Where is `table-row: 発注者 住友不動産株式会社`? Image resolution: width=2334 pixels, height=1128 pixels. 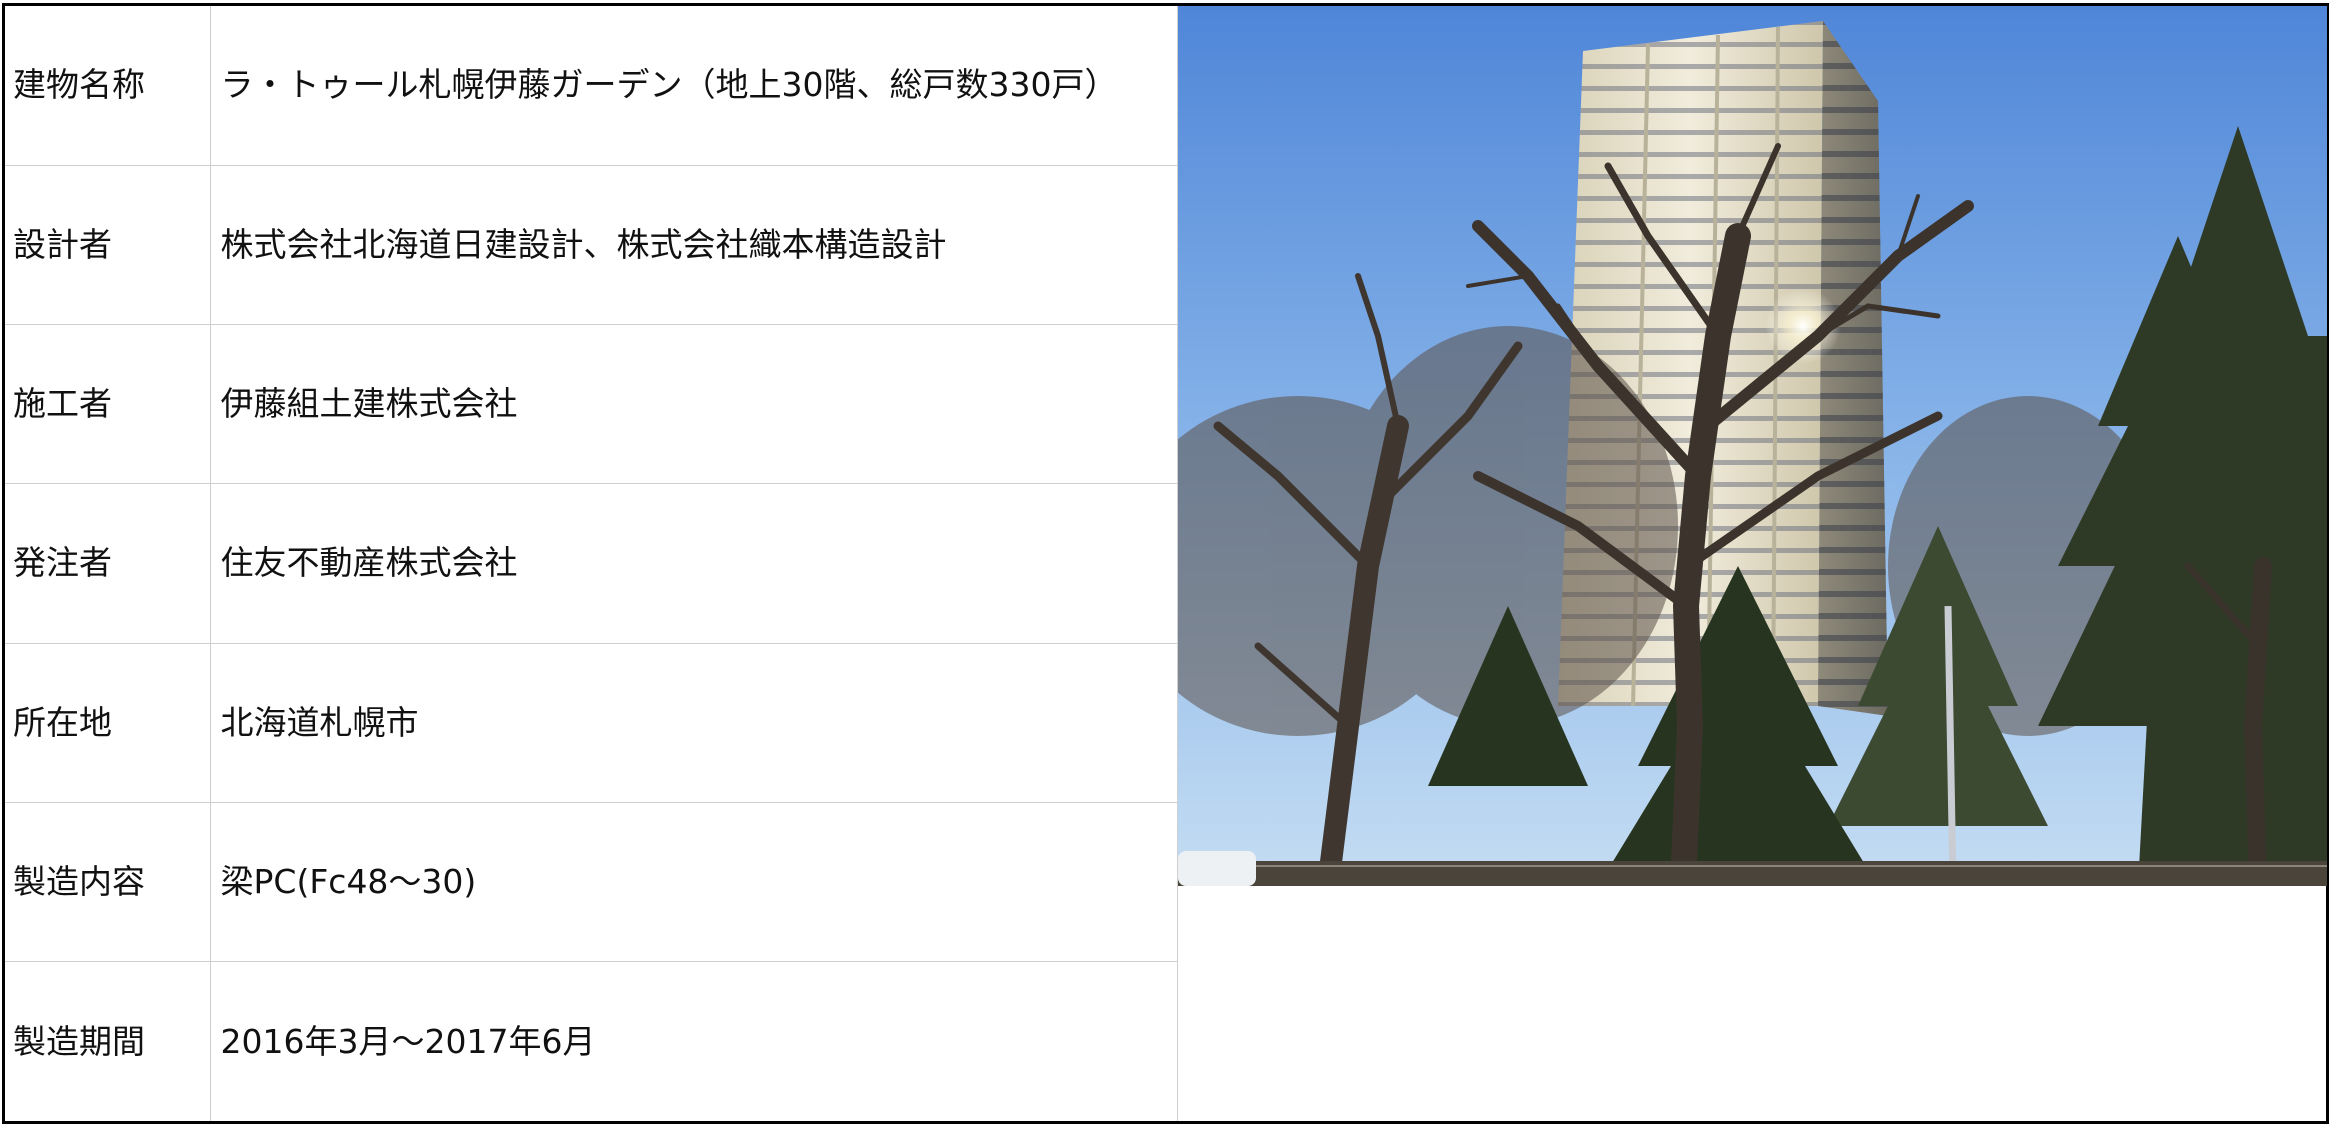
table-row: 発注者 住友不動産株式会社 is located at coordinates (591, 563).